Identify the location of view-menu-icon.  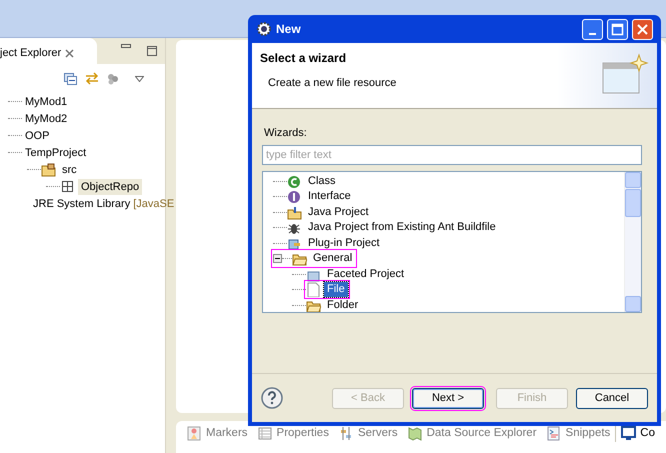
(139, 79).